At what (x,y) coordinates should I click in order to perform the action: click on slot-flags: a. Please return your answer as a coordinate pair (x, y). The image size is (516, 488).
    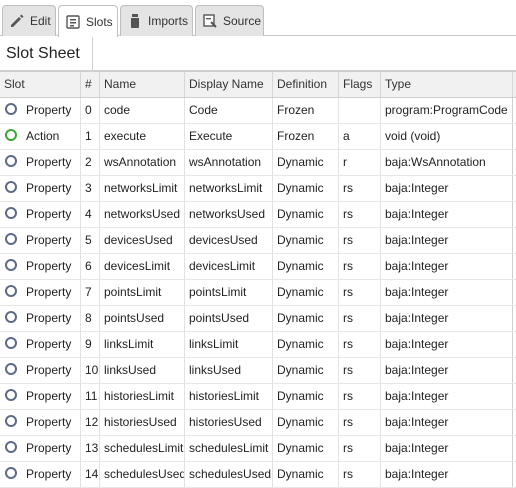
    Looking at the image, I should click on (360, 136).